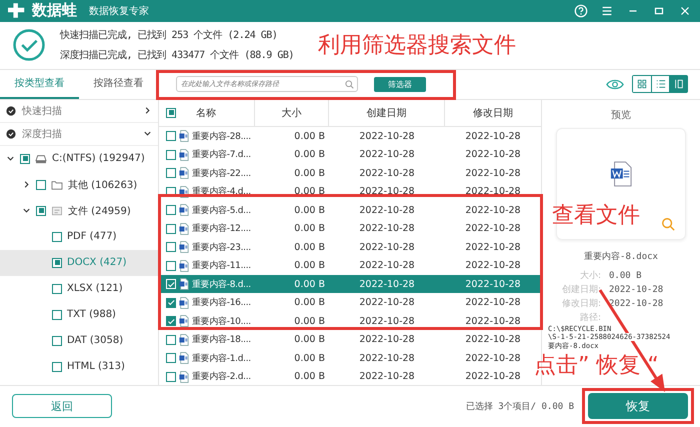  I want to click on file-row: 重要内容-23.... 0.00 B 2022-10-28 2022-10-28, so click(350, 247).